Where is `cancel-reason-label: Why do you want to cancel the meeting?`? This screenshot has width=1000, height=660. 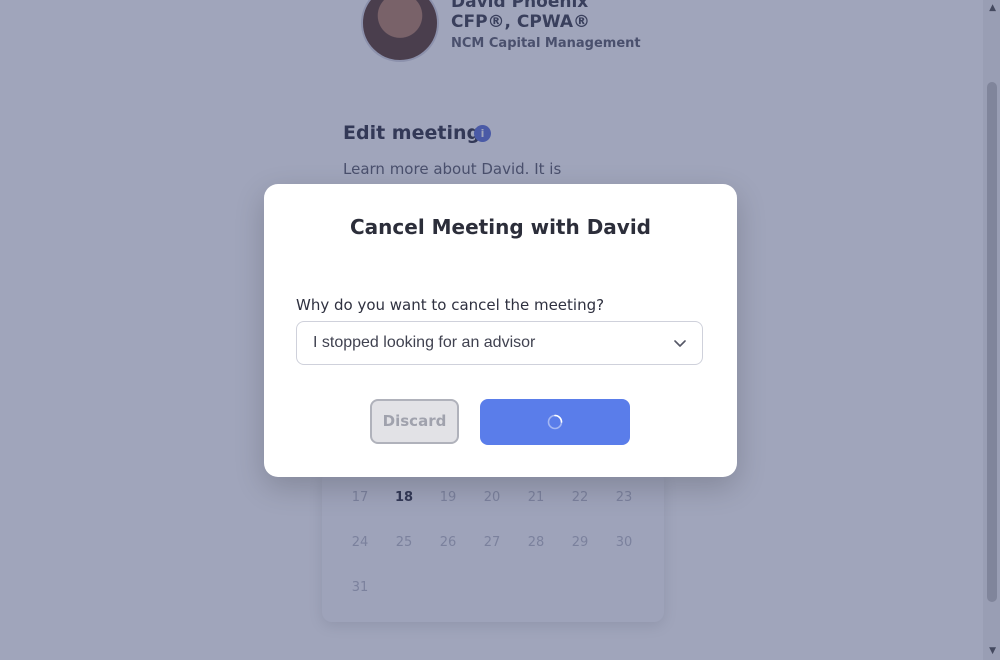
cancel-reason-label: Why do you want to cancel the meeting? is located at coordinates (450, 305).